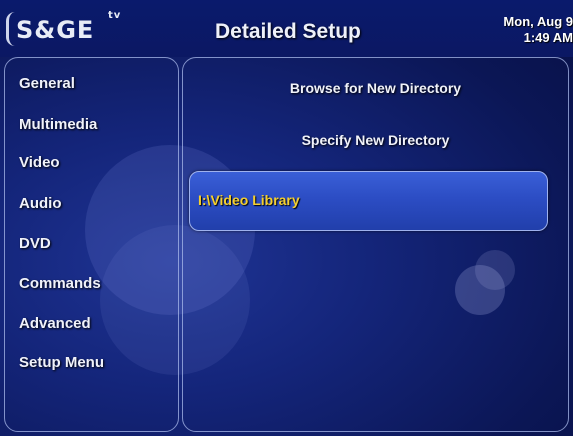  What do you see at coordinates (40, 203) in the screenshot?
I see `sidebar-item-audio: Audio` at bounding box center [40, 203].